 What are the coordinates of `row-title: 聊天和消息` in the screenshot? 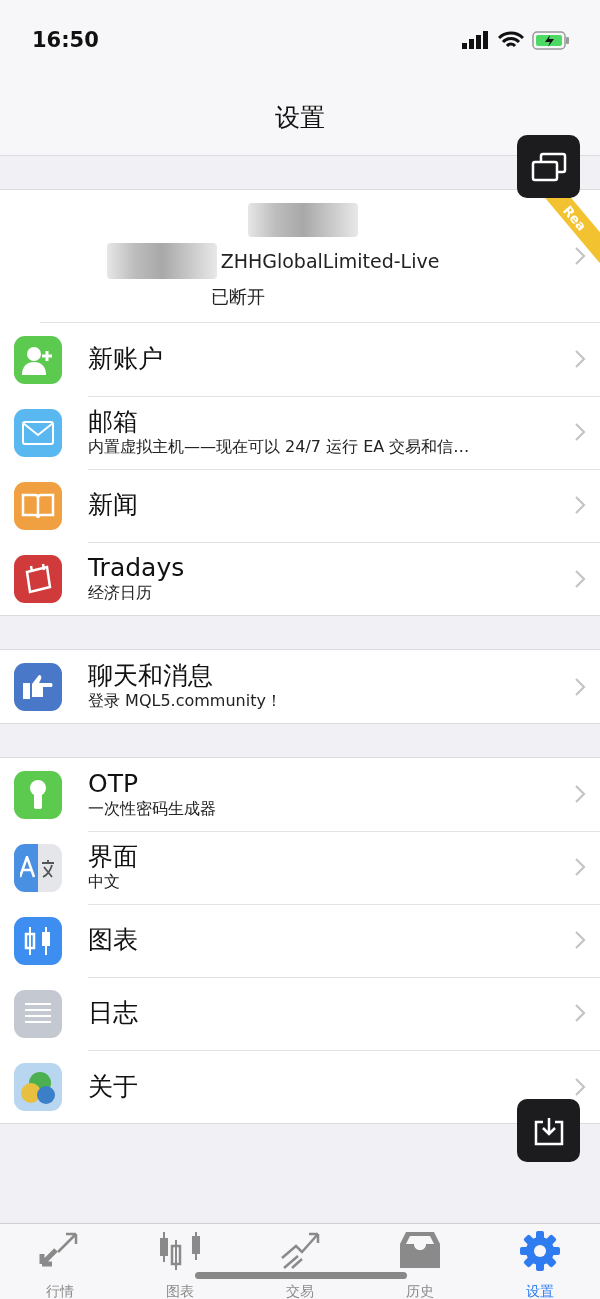 It's located at (151, 676).